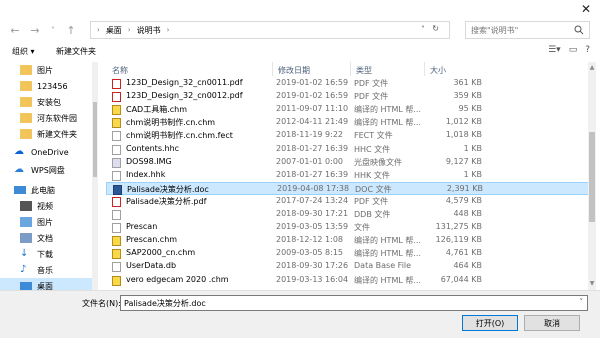 This screenshot has width=600, height=338. What do you see at coordinates (34, 190) in the screenshot?
I see `nav-item-this-pc: 此电脑` at bounding box center [34, 190].